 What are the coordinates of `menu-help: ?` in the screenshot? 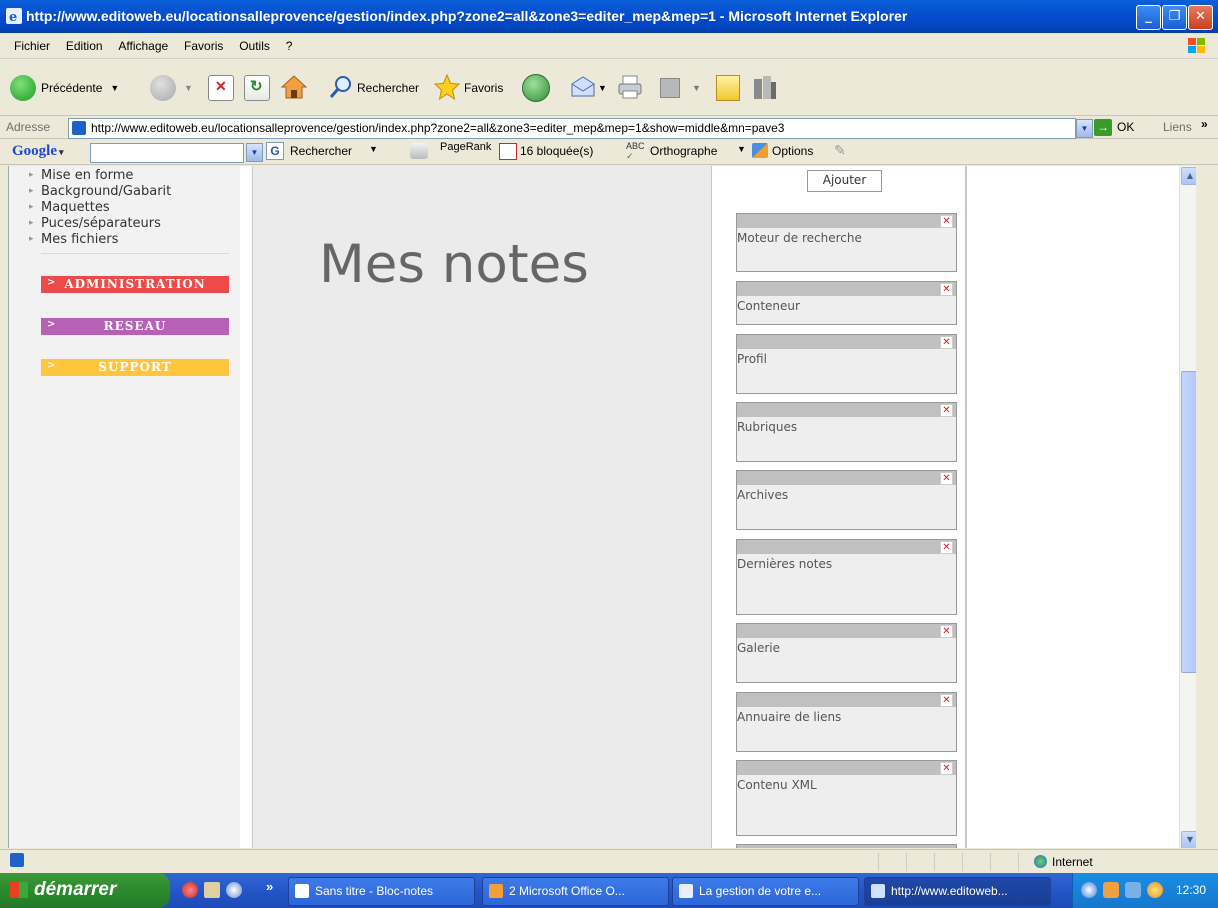 It's located at (289, 43).